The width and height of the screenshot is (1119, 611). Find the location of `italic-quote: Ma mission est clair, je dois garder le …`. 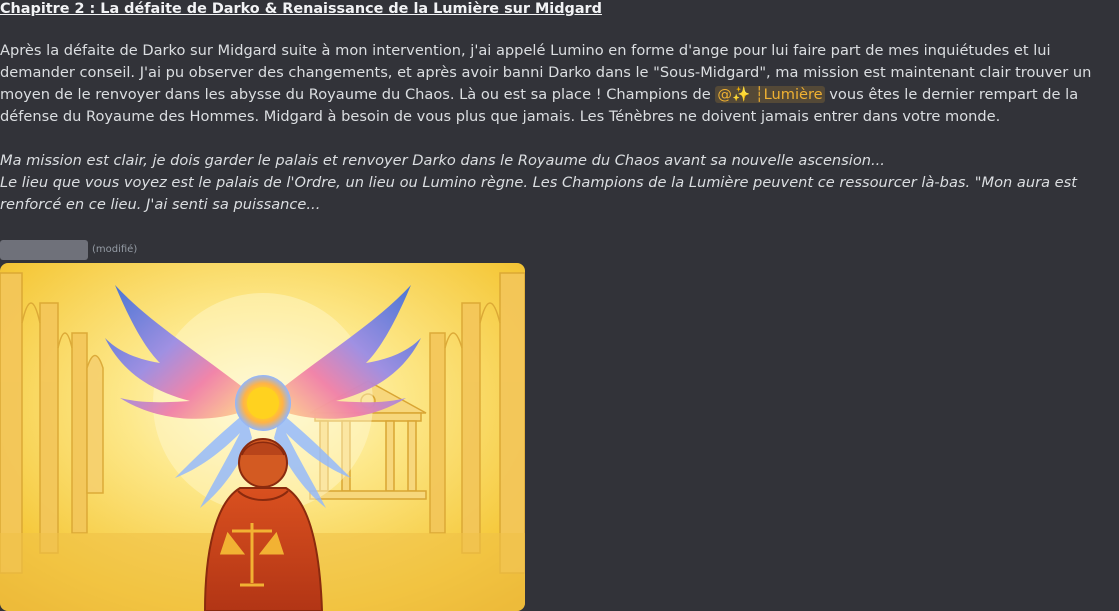

italic-quote: Ma mission est clair, je dois garder le … is located at coordinates (550, 183).